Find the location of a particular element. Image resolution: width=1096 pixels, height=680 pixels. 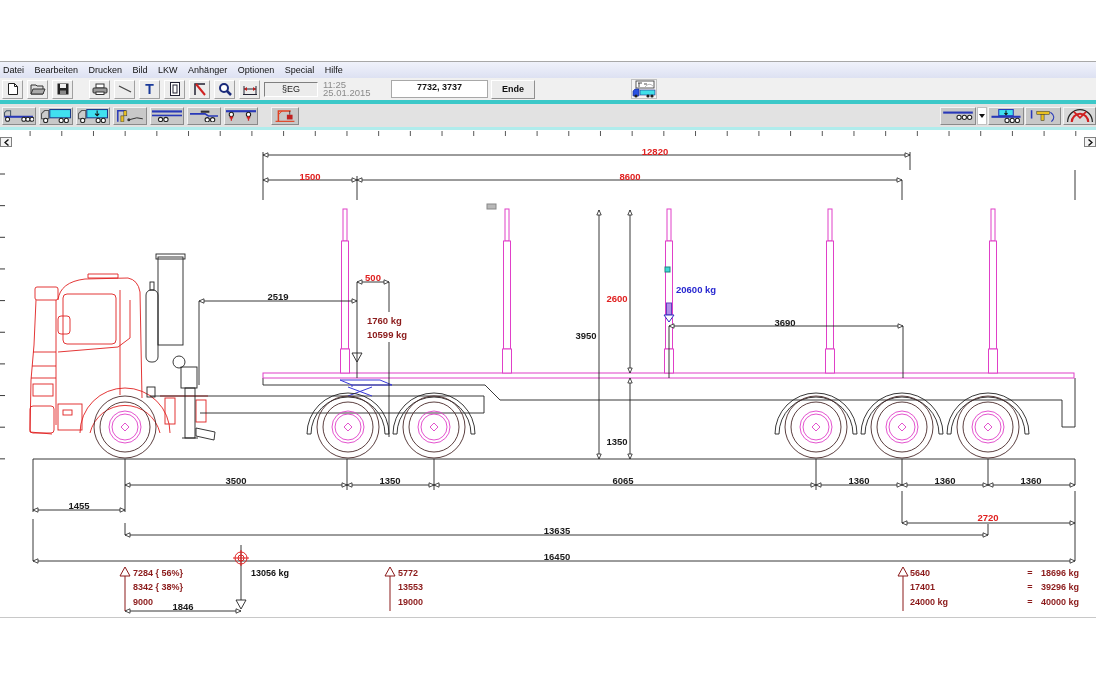

loaded-truck-icon is located at coordinates (93, 115).